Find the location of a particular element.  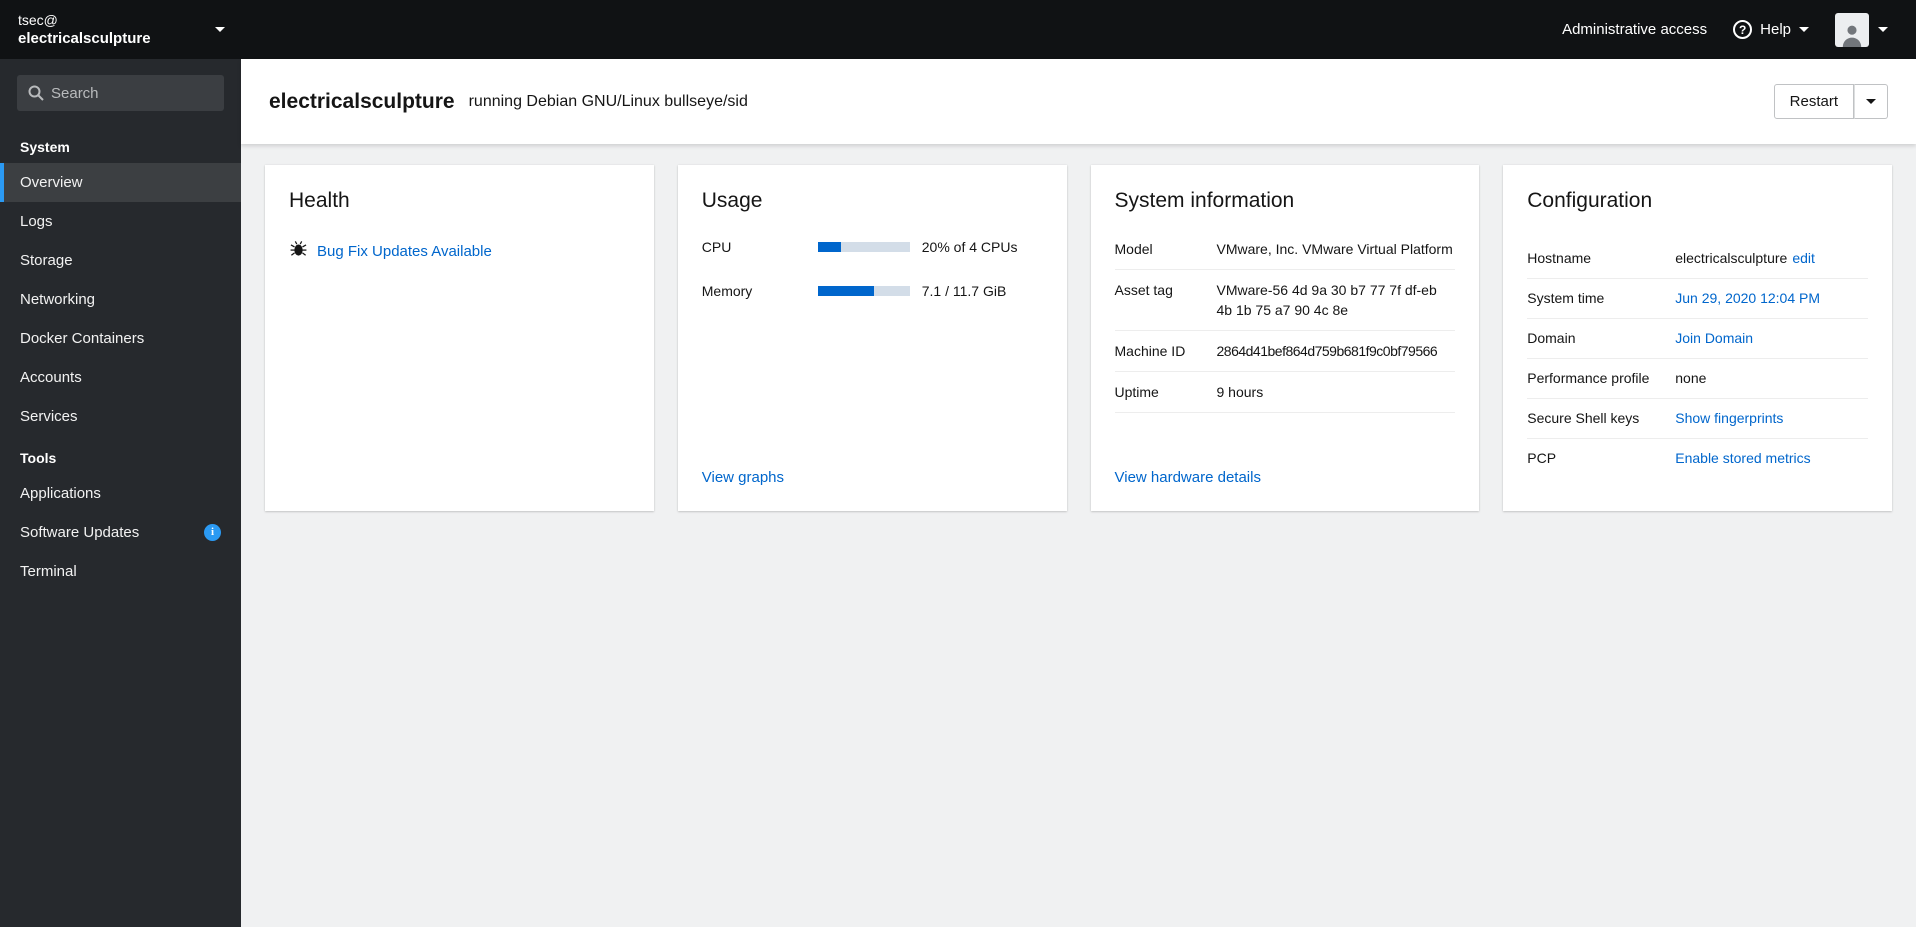

config-value: Jun 29, 2020 12:04 PM is located at coordinates (1771, 298).